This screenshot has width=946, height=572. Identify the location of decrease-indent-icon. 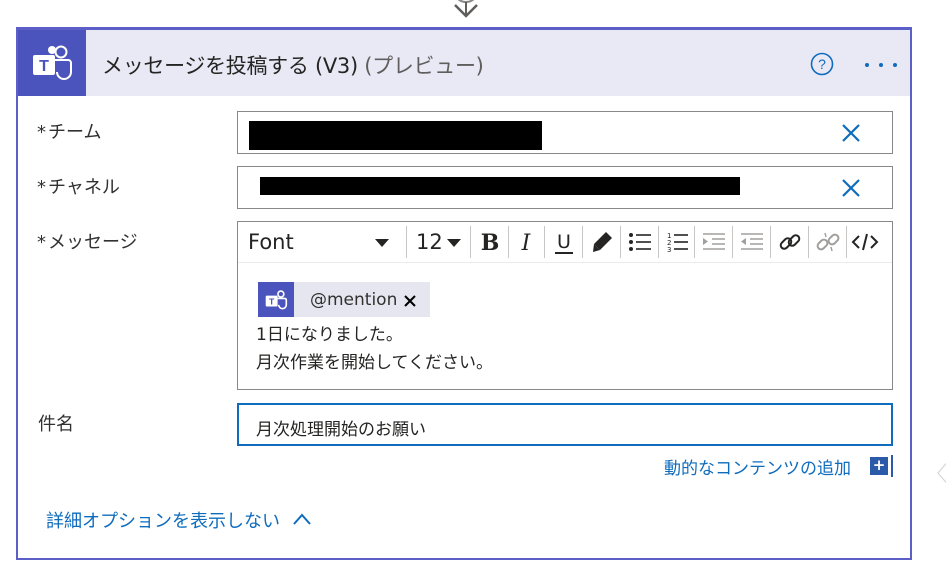
(752, 241).